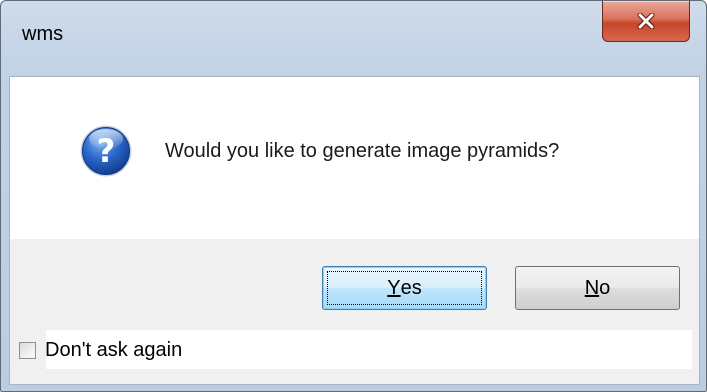 The image size is (707, 392). Describe the element at coordinates (605, 287) in the screenshot. I see `no-label-rest: o` at that location.